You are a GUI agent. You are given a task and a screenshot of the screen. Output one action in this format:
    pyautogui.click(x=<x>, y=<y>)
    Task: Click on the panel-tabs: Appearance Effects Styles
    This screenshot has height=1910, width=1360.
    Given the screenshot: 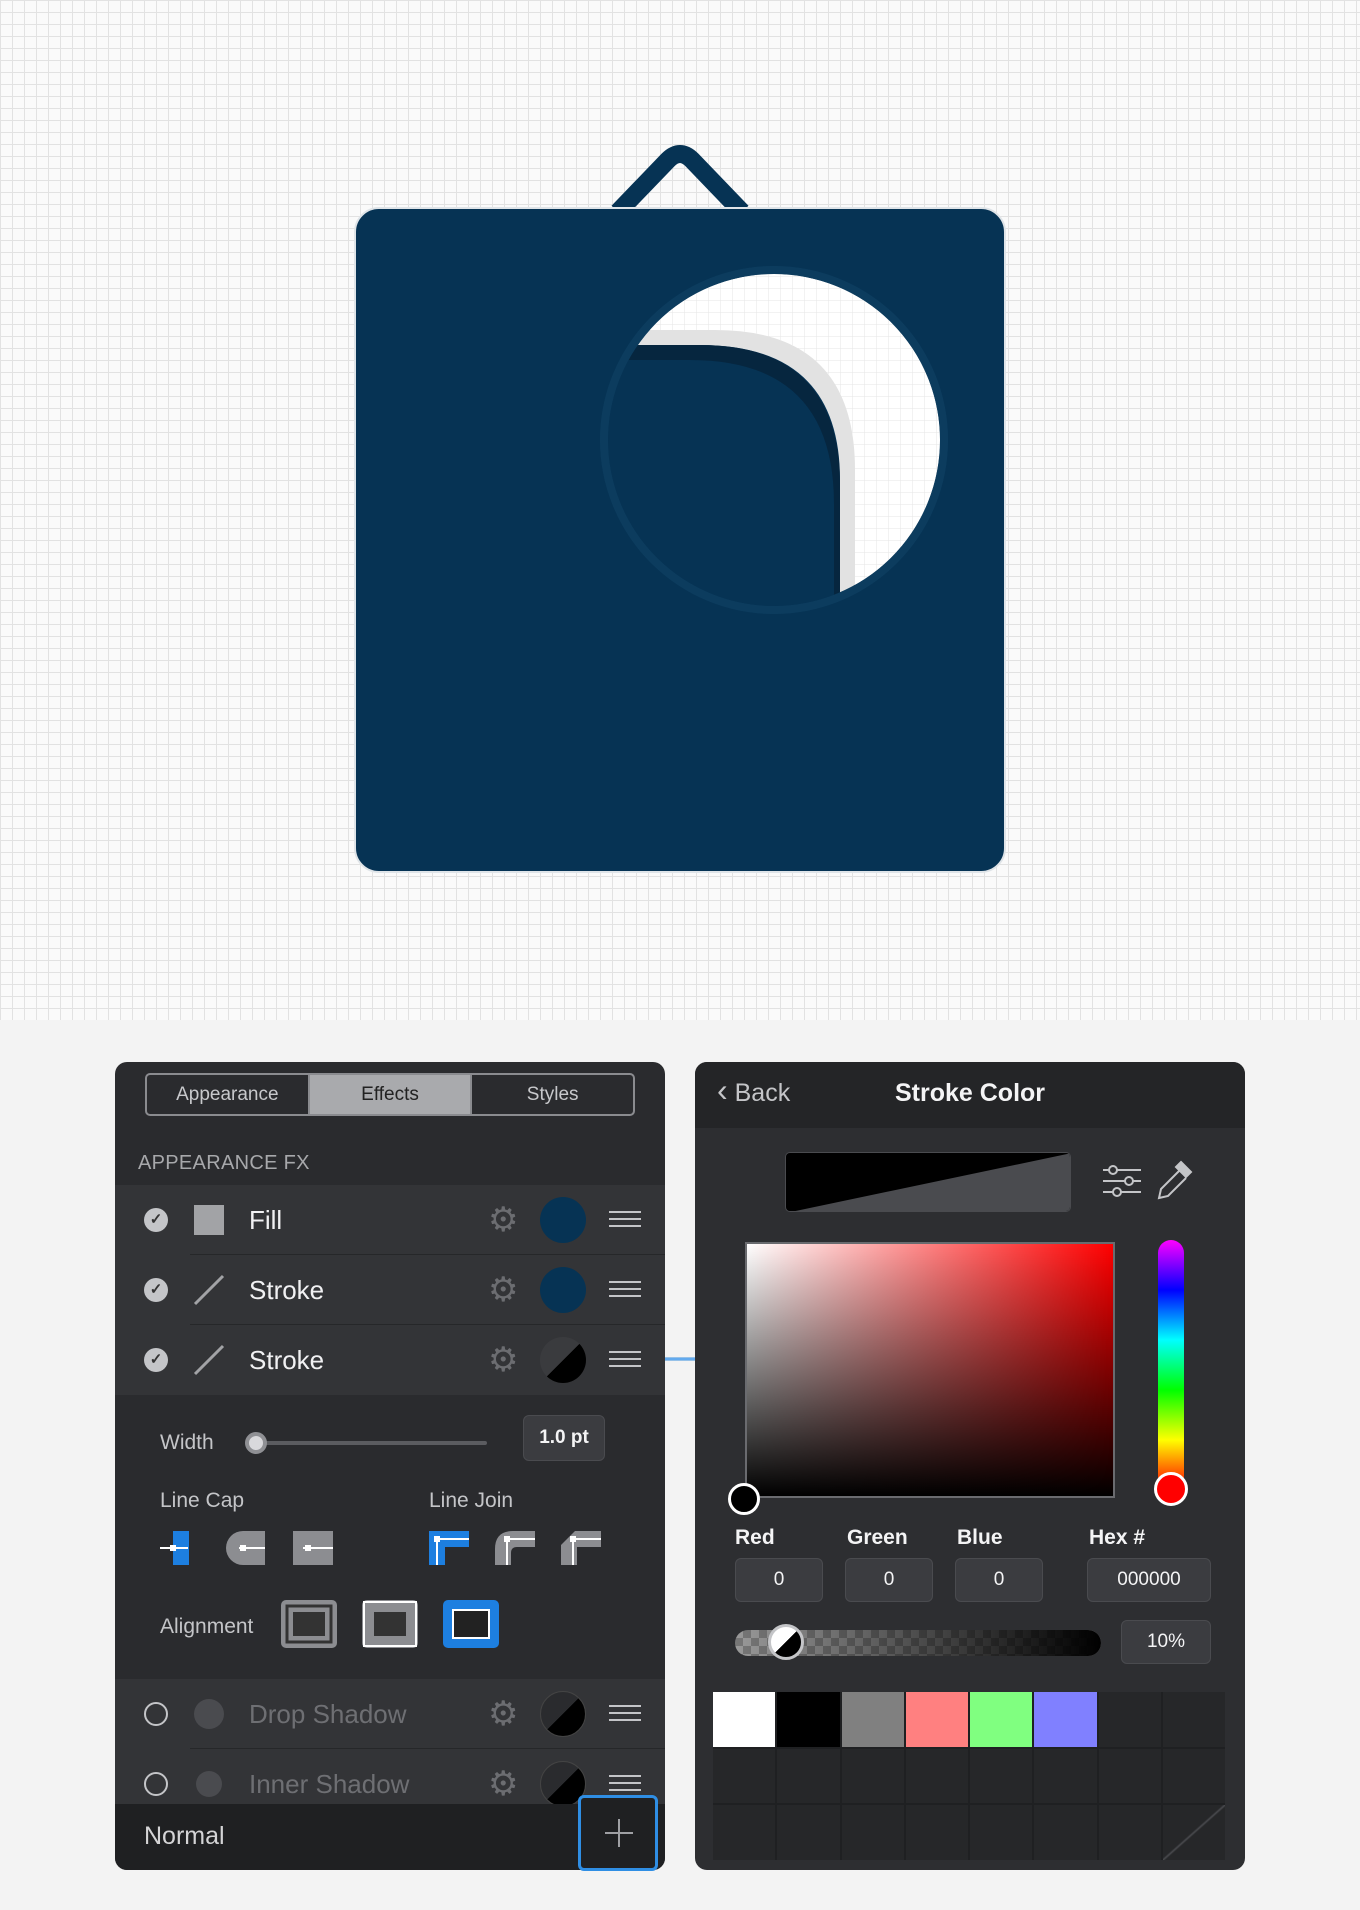 What is the action you would take?
    pyautogui.click(x=390, y=1094)
    